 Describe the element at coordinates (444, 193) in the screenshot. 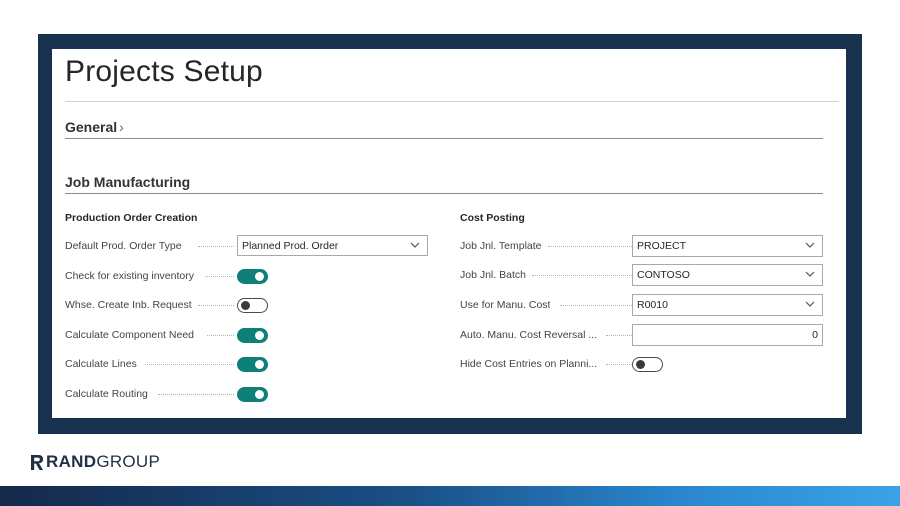

I see `section-job-manufacturing-divider` at that location.